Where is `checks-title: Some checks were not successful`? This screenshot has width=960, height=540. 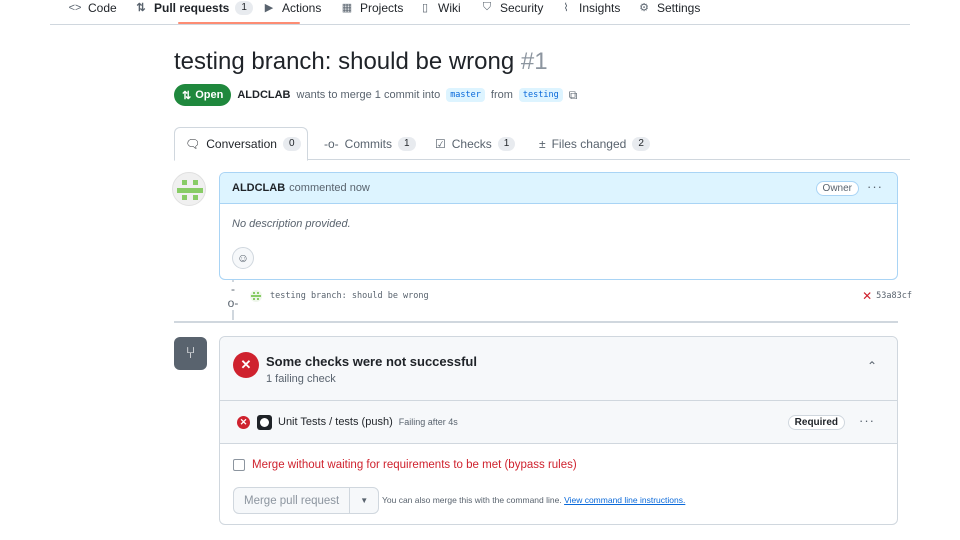 checks-title: Some checks were not successful is located at coordinates (371, 361).